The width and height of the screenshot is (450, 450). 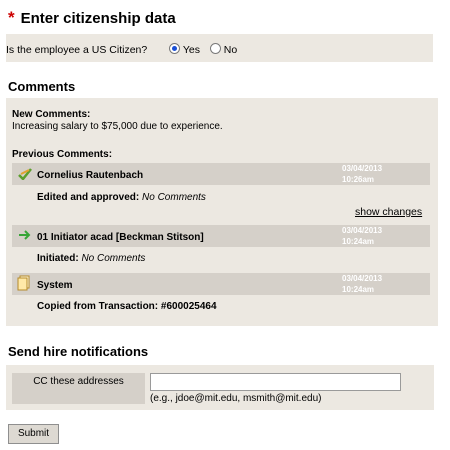 What do you see at coordinates (77, 50) in the screenshot?
I see `citizenship-question: Is the employee a US Citizen?` at bounding box center [77, 50].